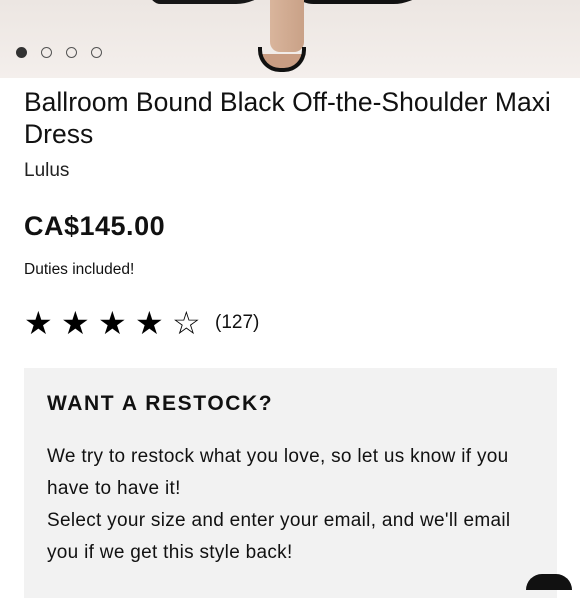 The height and width of the screenshot is (598, 580). I want to click on rating: ★ ★ ★ ★ ☆ (127), so click(141, 323).